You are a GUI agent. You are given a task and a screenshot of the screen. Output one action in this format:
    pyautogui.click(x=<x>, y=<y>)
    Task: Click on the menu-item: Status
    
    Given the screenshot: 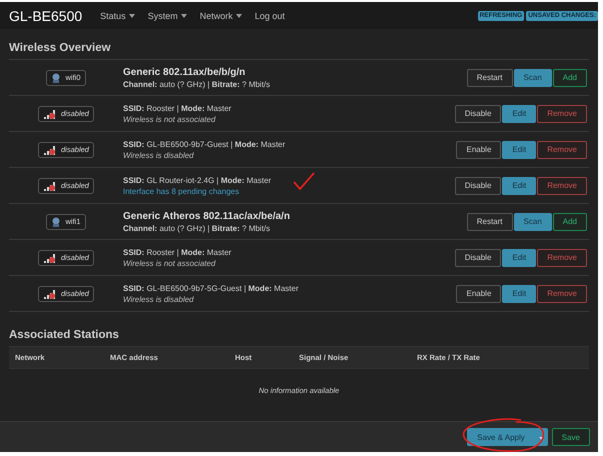 What is the action you would take?
    pyautogui.click(x=117, y=15)
    